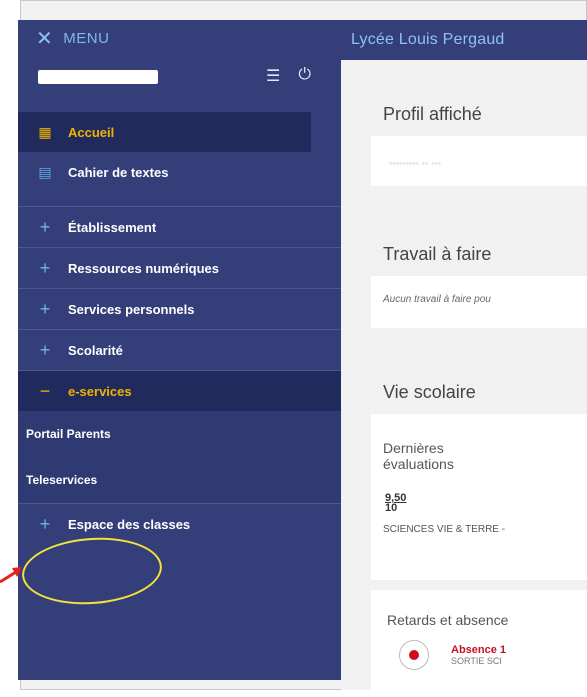  Describe the element at coordinates (179, 227) in the screenshot. I see `sidebar-item-etablissement: + Établissement` at that location.